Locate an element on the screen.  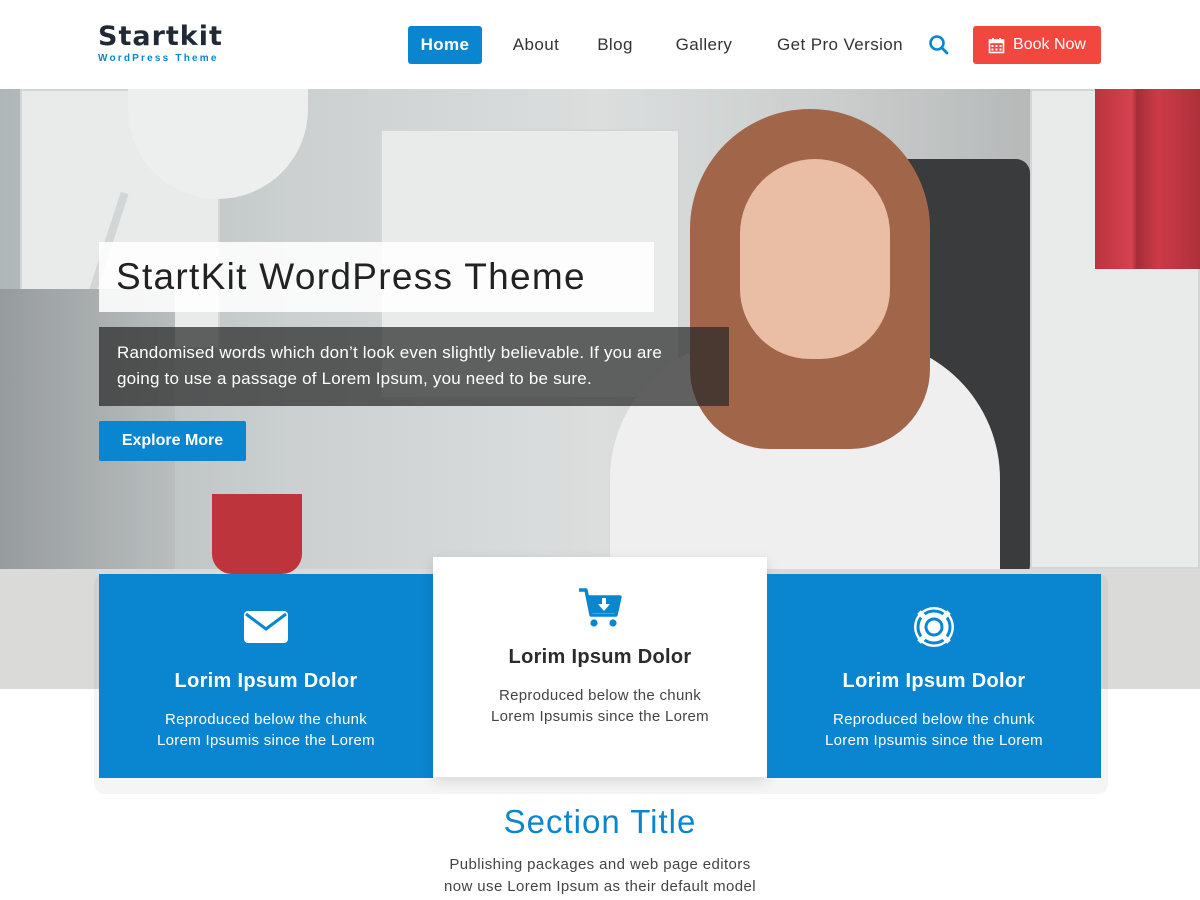
explore-more-button: Explore More is located at coordinates (172, 441).